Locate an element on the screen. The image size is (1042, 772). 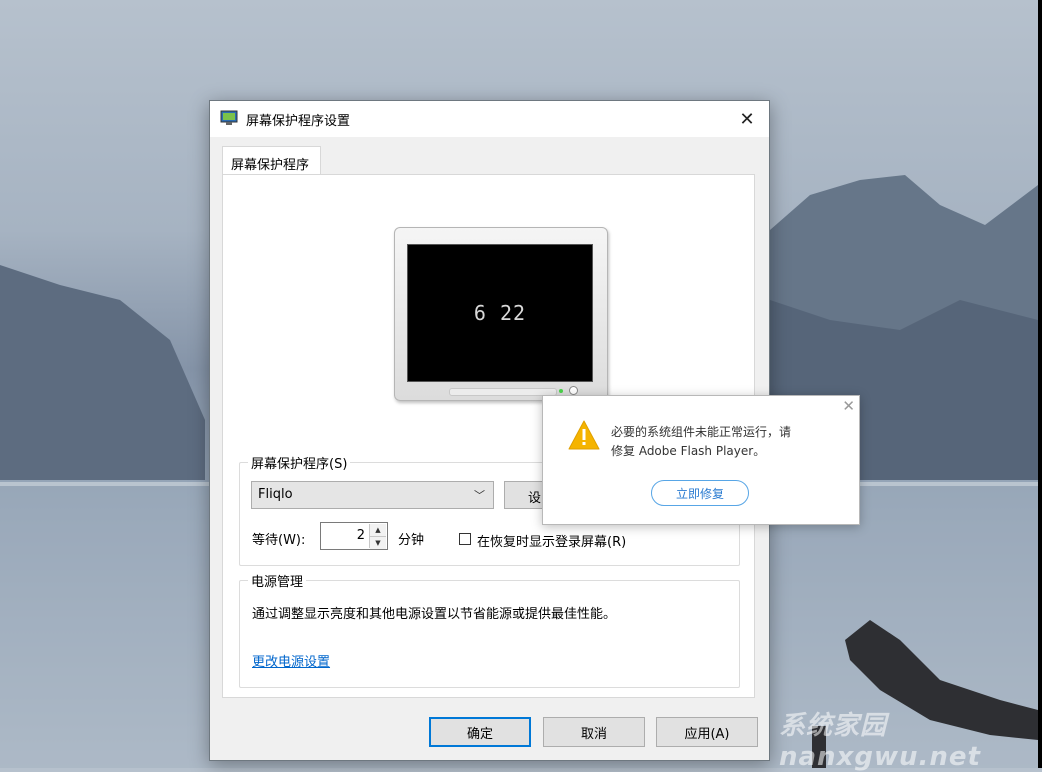
close-icon: ✕ is located at coordinates (747, 119).